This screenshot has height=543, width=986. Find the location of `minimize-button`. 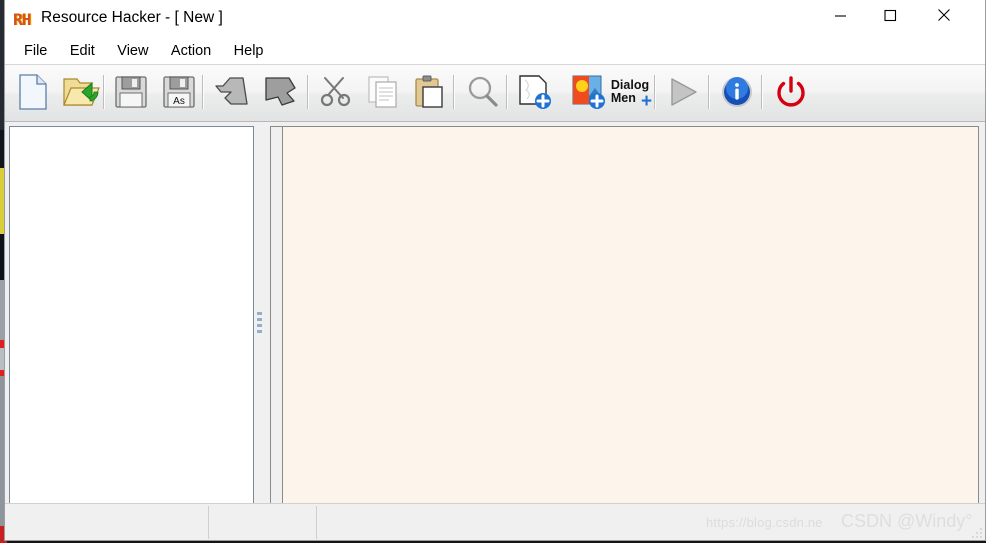

minimize-button is located at coordinates (840, 15).